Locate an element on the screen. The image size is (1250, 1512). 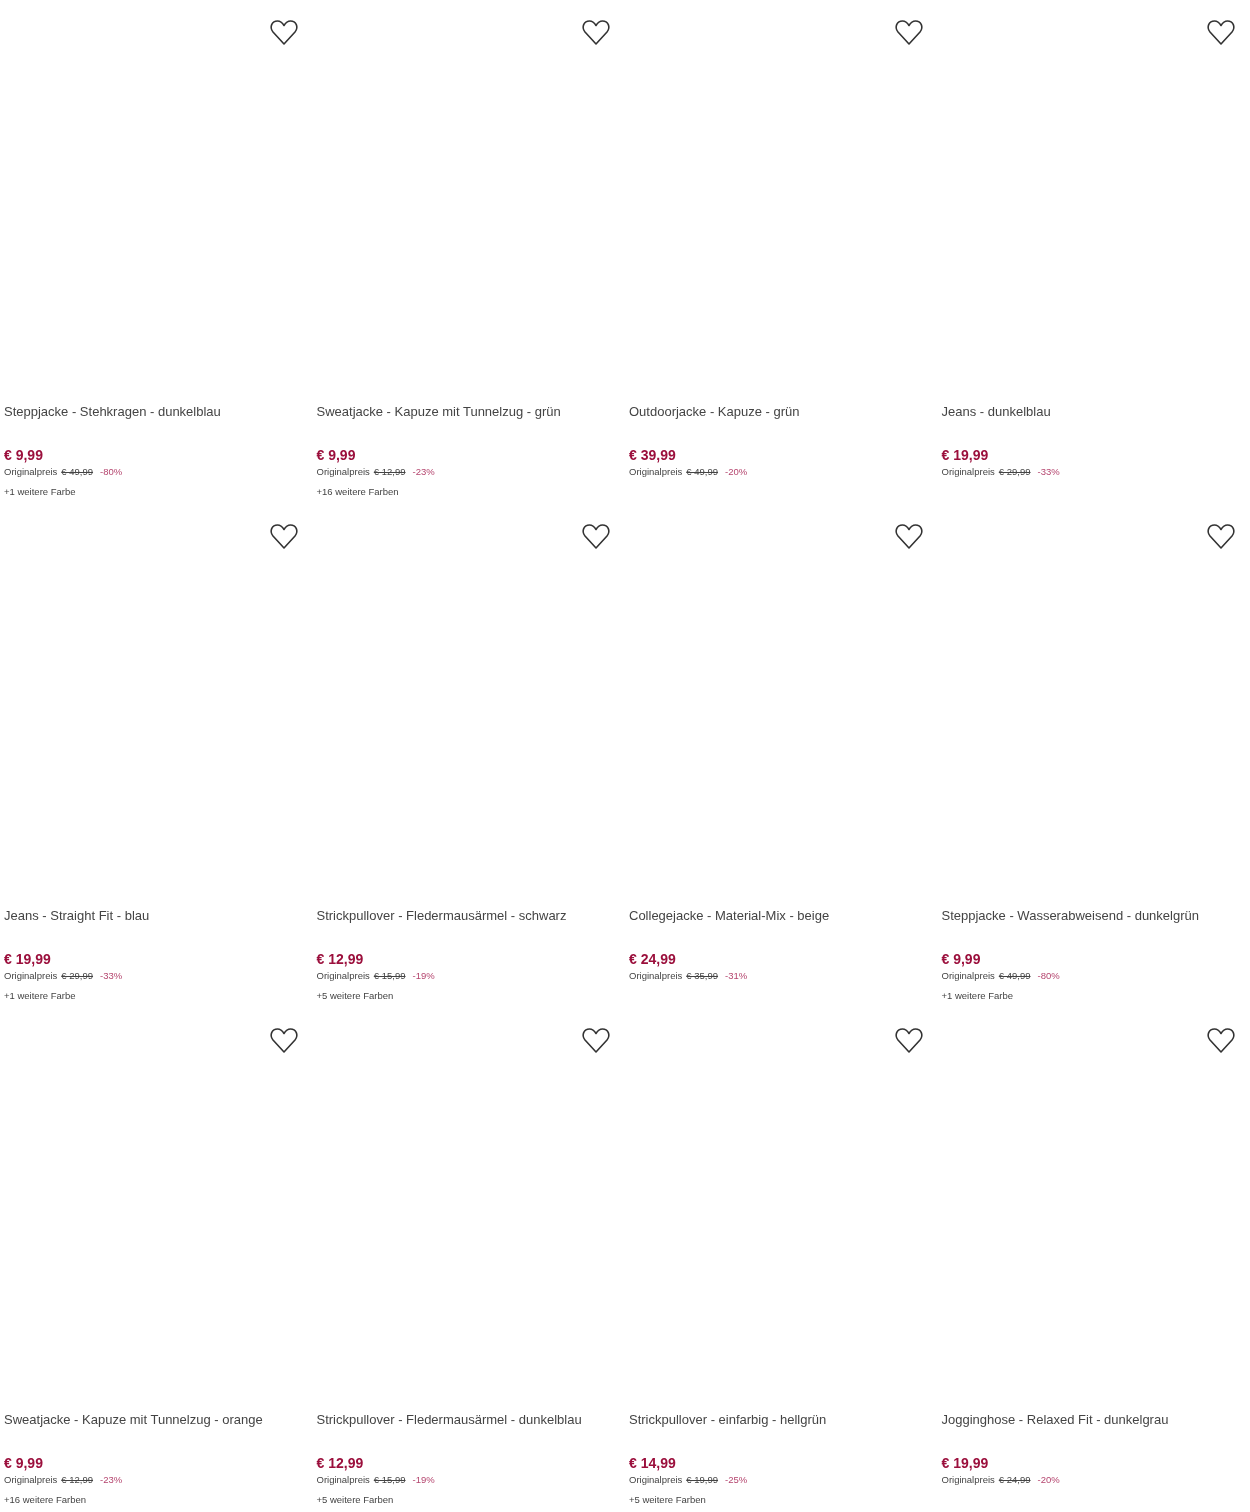
product-title: Strickpullover - Fledermausärmel - dunkelblau is located at coordinates (470, 1420).